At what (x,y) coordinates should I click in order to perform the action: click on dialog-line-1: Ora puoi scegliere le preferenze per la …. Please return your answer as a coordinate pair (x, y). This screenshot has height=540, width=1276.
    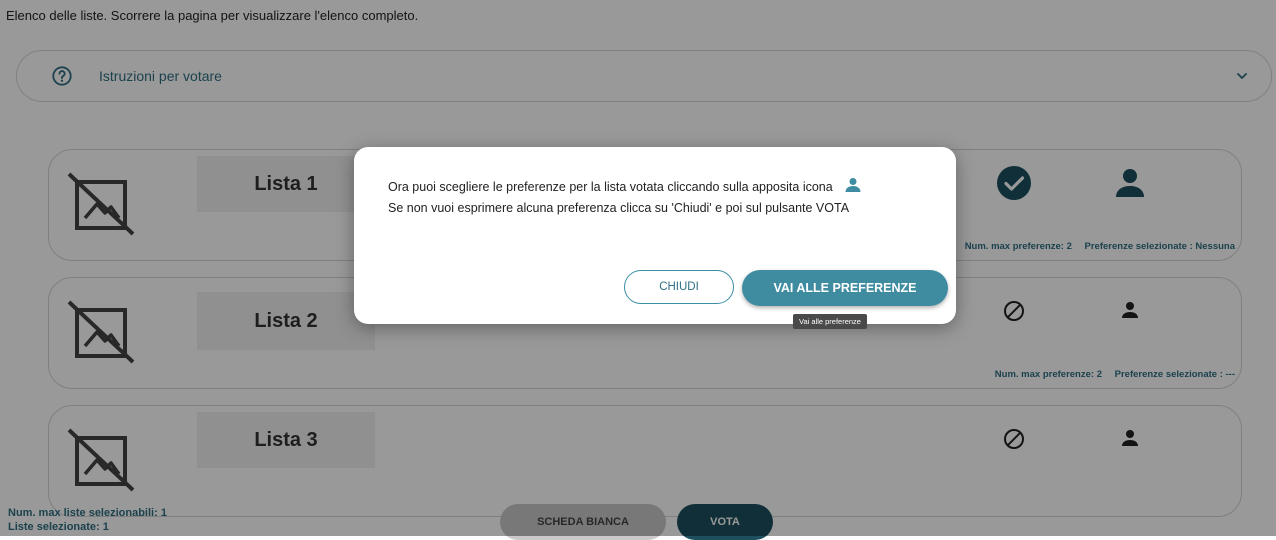
    Looking at the image, I should click on (610, 187).